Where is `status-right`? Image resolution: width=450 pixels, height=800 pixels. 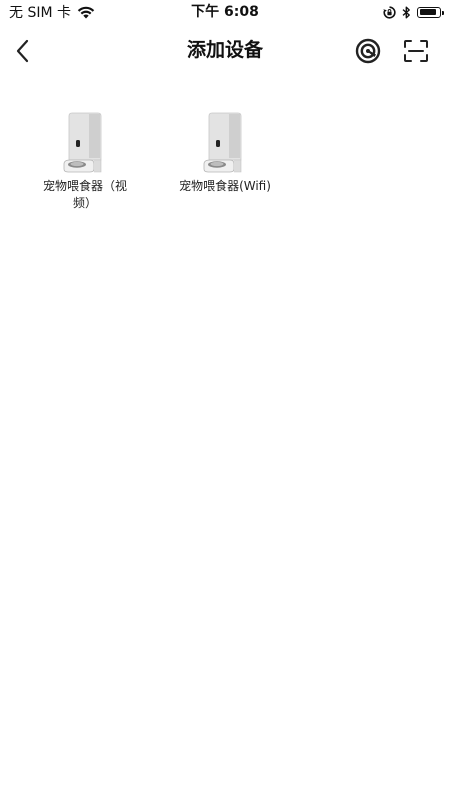 status-right is located at coordinates (413, 12).